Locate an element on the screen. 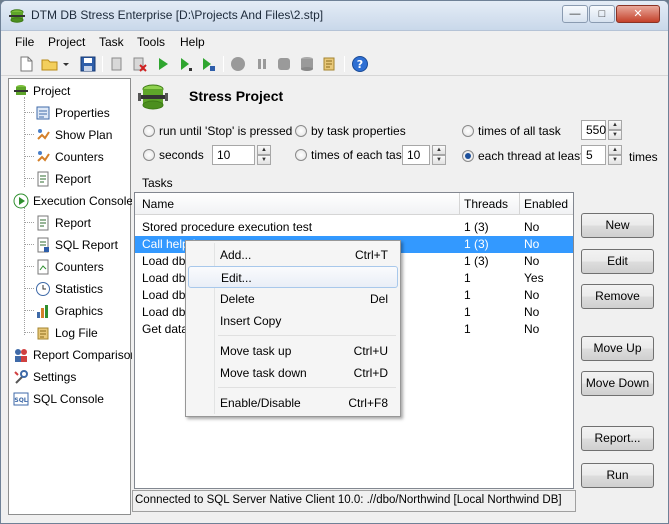  save-icon is located at coordinates (88, 64).